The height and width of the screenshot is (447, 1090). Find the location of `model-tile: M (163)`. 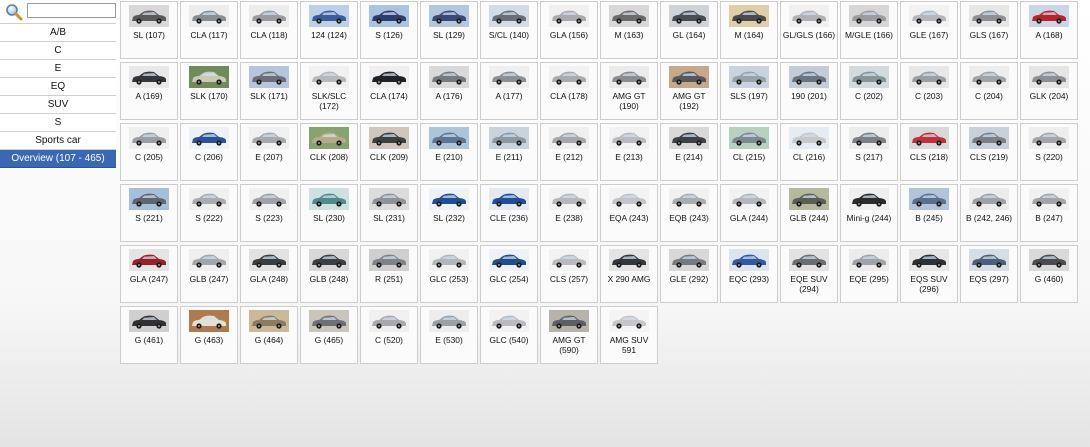

model-tile: M (163) is located at coordinates (629, 30).